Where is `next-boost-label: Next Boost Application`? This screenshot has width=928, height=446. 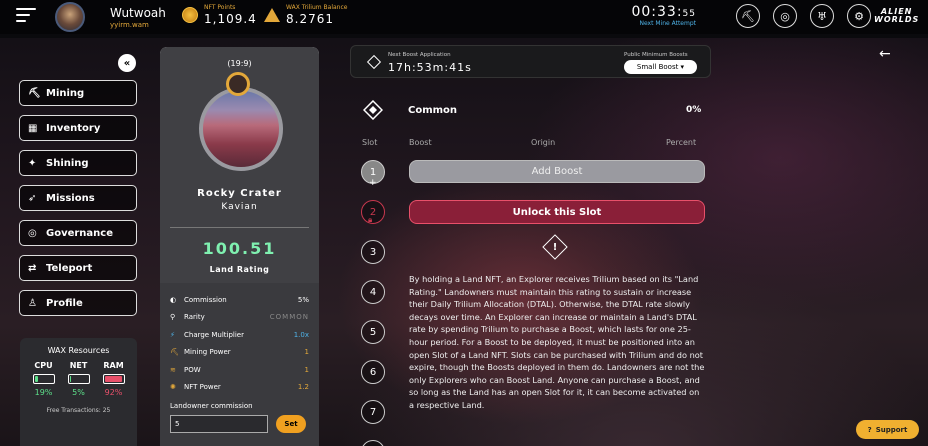
next-boost-label: Next Boost Application is located at coordinates (419, 55).